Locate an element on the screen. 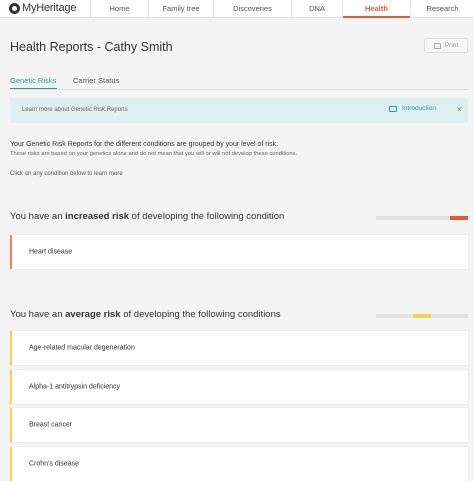 This screenshot has height=481, width=474. print-label: Print is located at coordinates (451, 45).